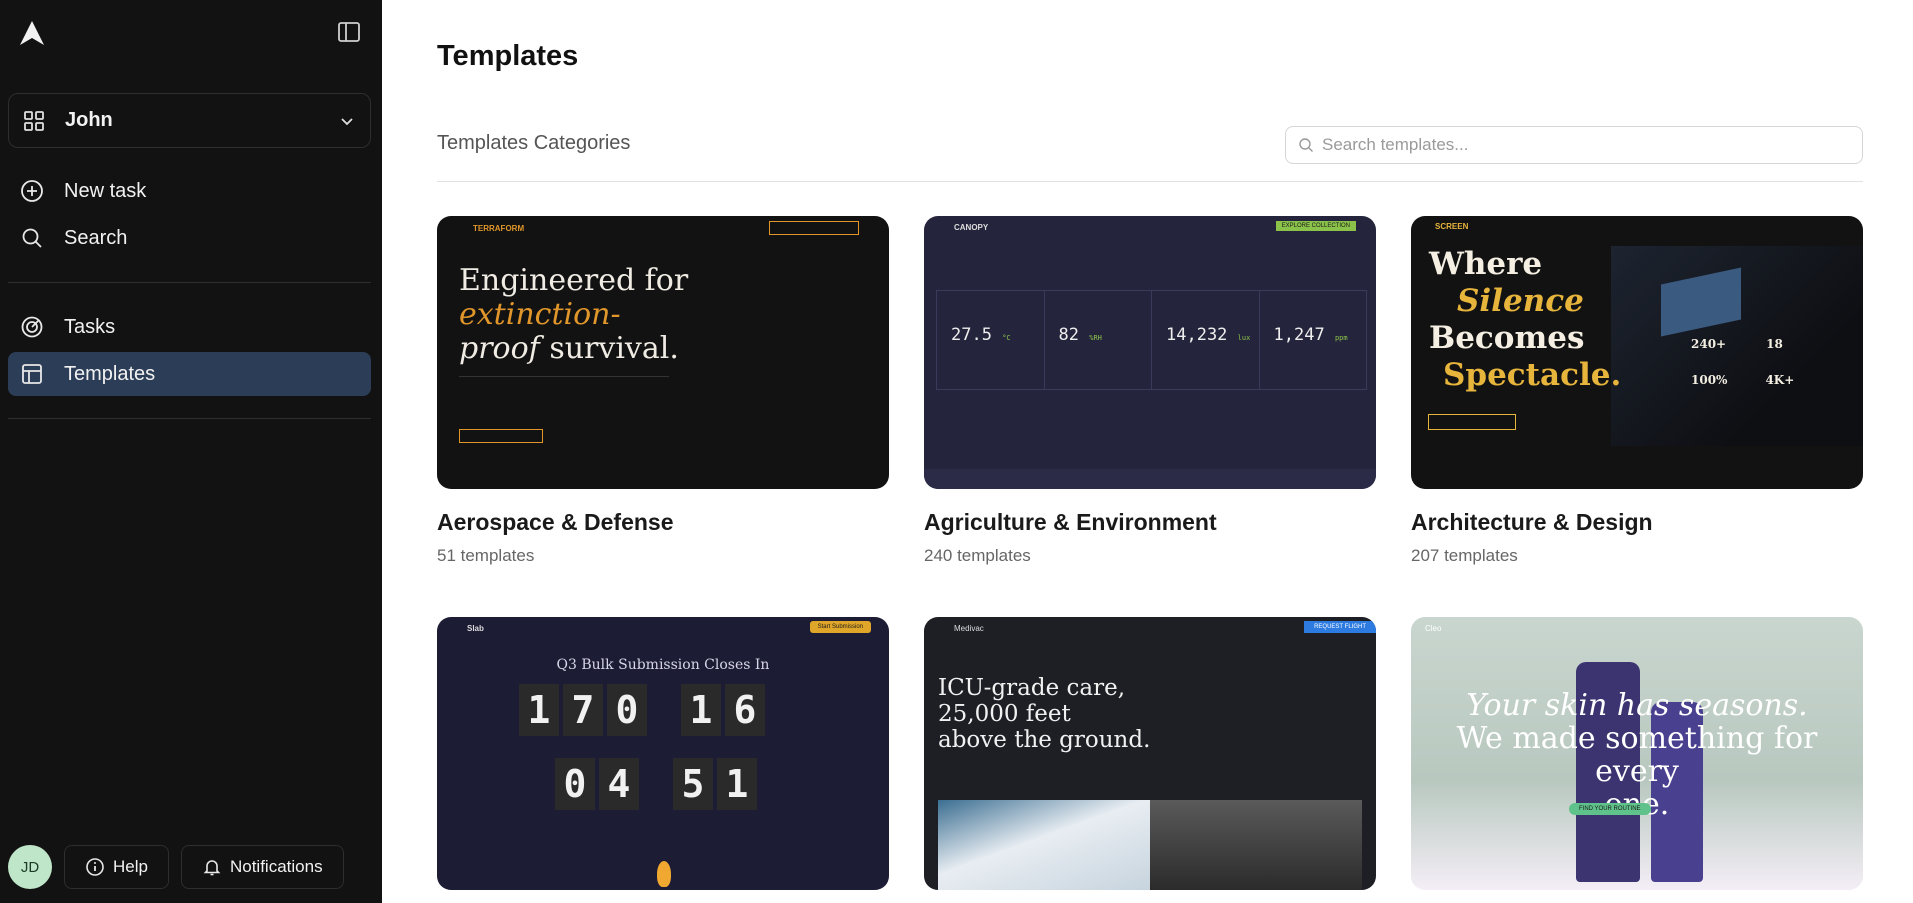 The image size is (1913, 903). What do you see at coordinates (534, 143) in the screenshot?
I see `categories-label: Templates Categories` at bounding box center [534, 143].